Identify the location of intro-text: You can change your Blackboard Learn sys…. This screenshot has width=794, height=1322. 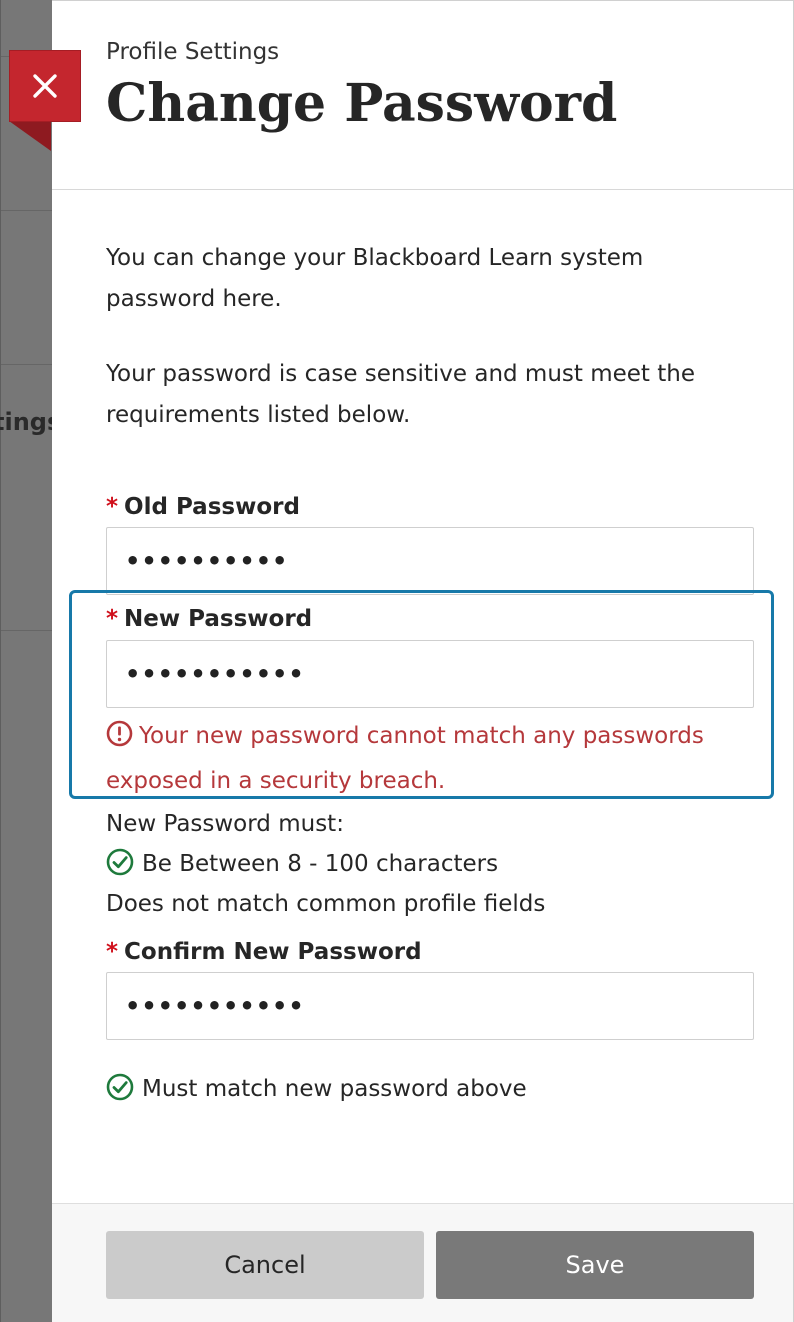
(375, 278).